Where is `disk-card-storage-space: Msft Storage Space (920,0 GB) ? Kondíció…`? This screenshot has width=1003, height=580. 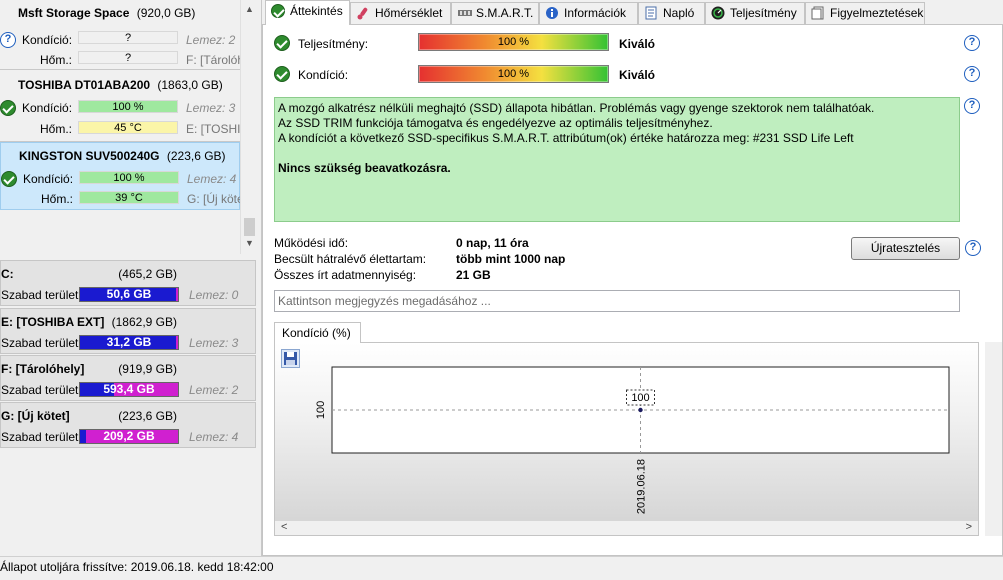 disk-card-storage-space: Msft Storage Space (920,0 GB) ? Kondíció… is located at coordinates (120, 35).